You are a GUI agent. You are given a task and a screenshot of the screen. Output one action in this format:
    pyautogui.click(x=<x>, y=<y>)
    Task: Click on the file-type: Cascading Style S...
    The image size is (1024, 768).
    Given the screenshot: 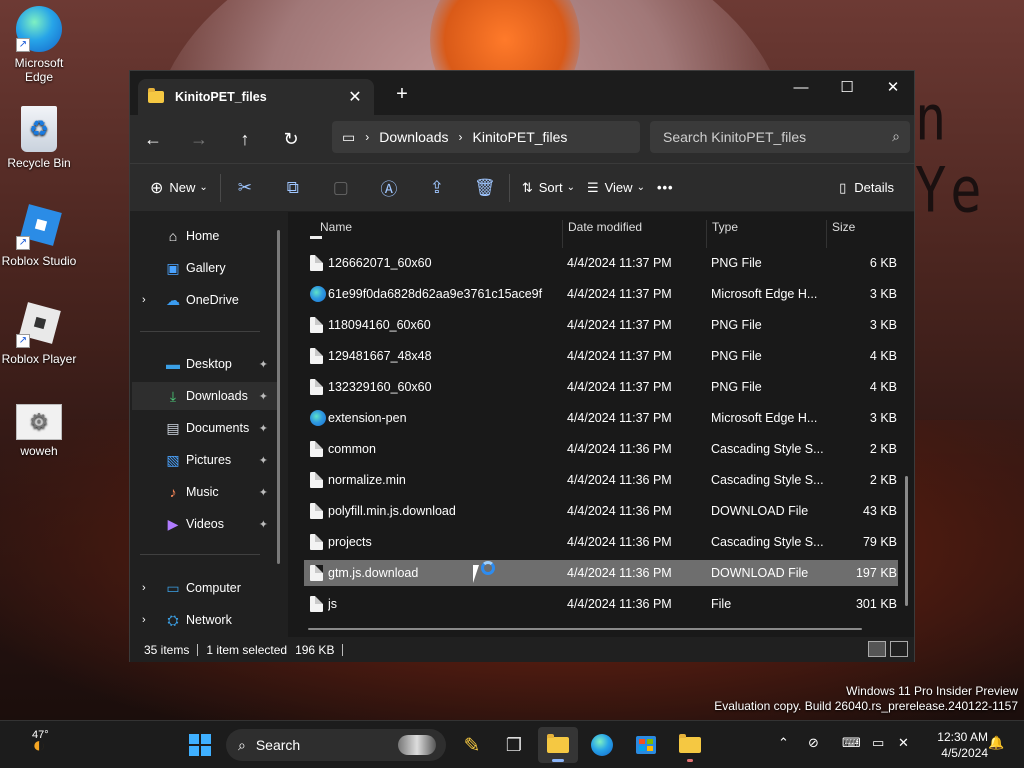 What is the action you would take?
    pyautogui.click(x=767, y=542)
    